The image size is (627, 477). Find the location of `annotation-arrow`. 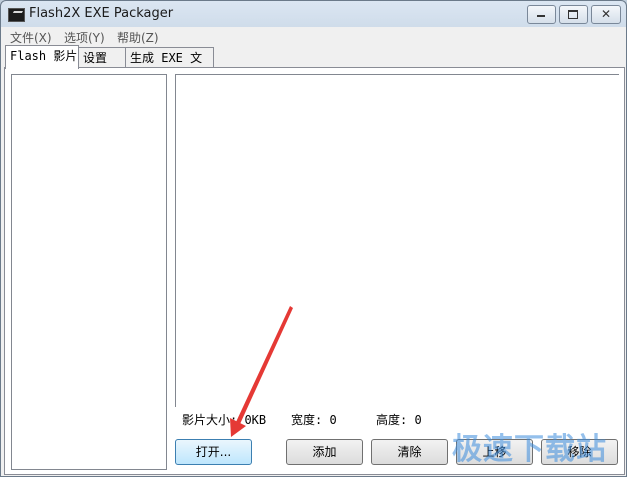

annotation-arrow is located at coordinates (261, 371).